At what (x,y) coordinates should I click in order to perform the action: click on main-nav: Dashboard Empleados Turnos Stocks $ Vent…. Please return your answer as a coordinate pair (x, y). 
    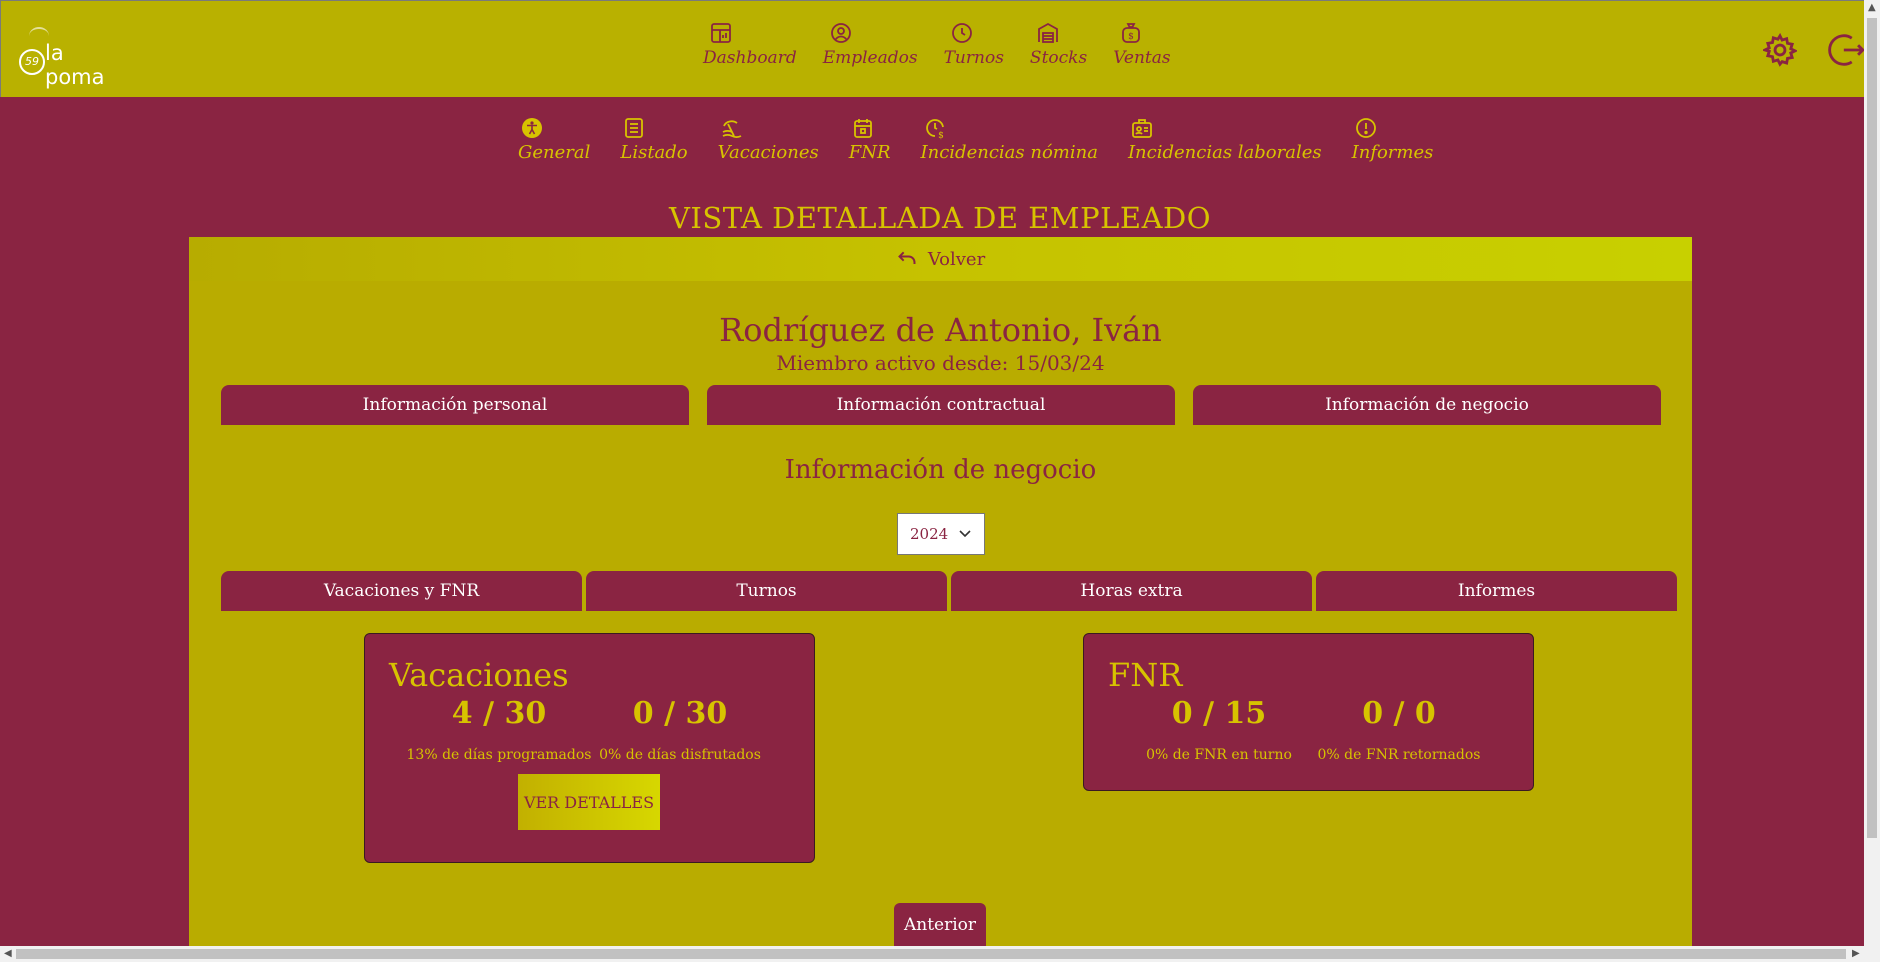
    Looking at the image, I should click on (950, 51).